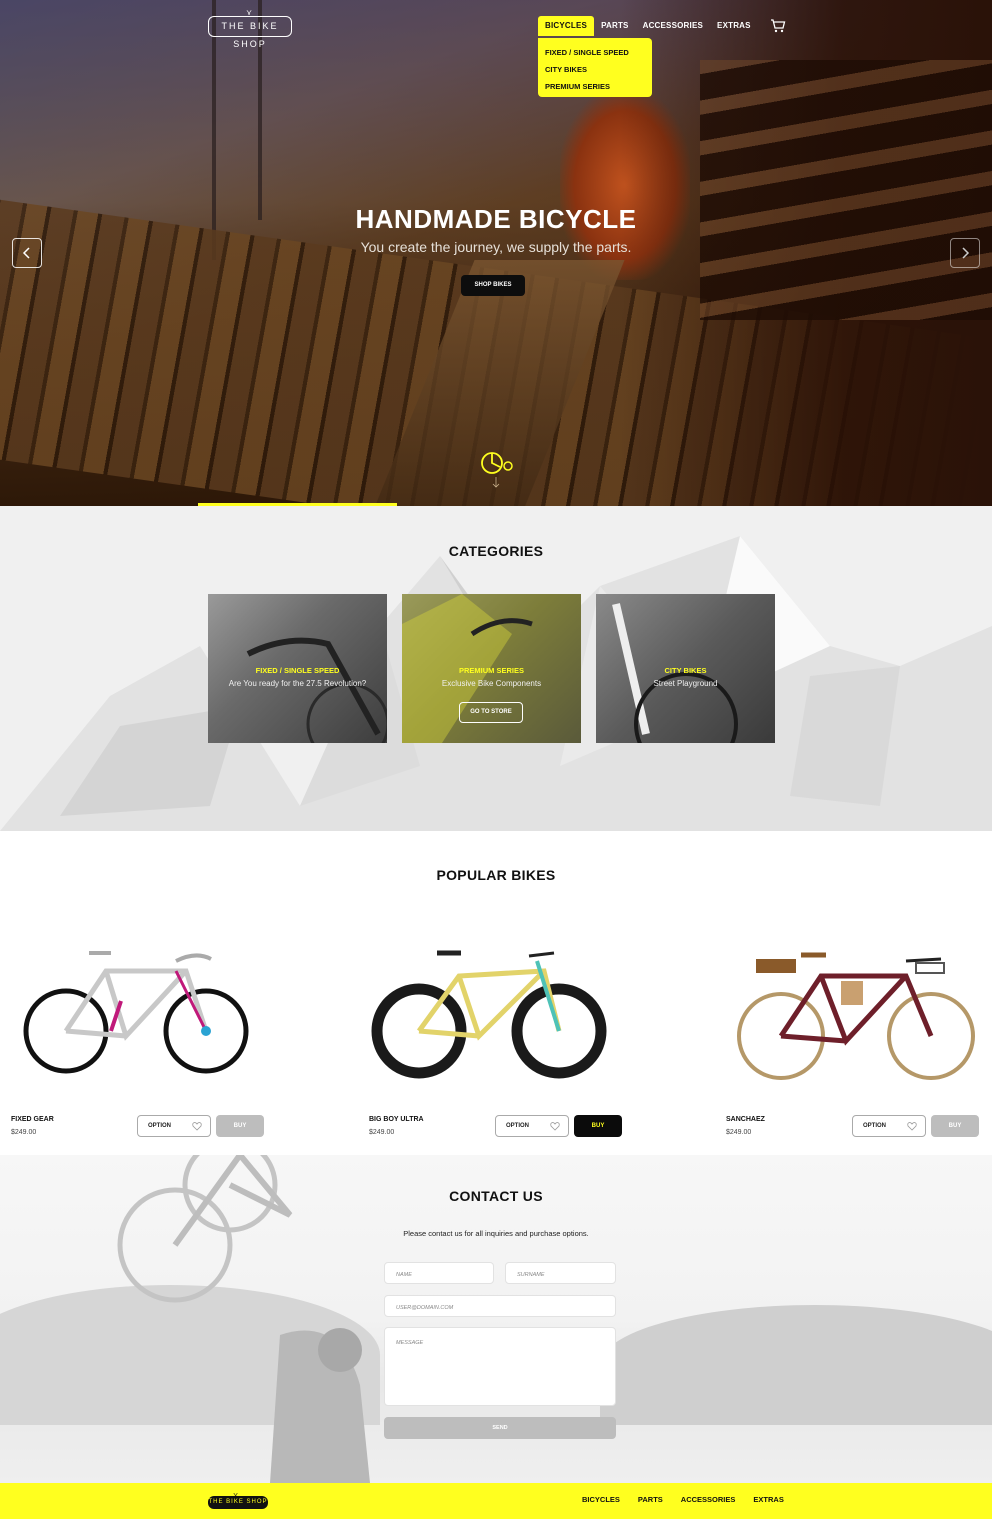 The height and width of the screenshot is (1519, 992). What do you see at coordinates (595, 86) in the screenshot?
I see `dropdown-item-premium: PREMIUM SERIES` at bounding box center [595, 86].